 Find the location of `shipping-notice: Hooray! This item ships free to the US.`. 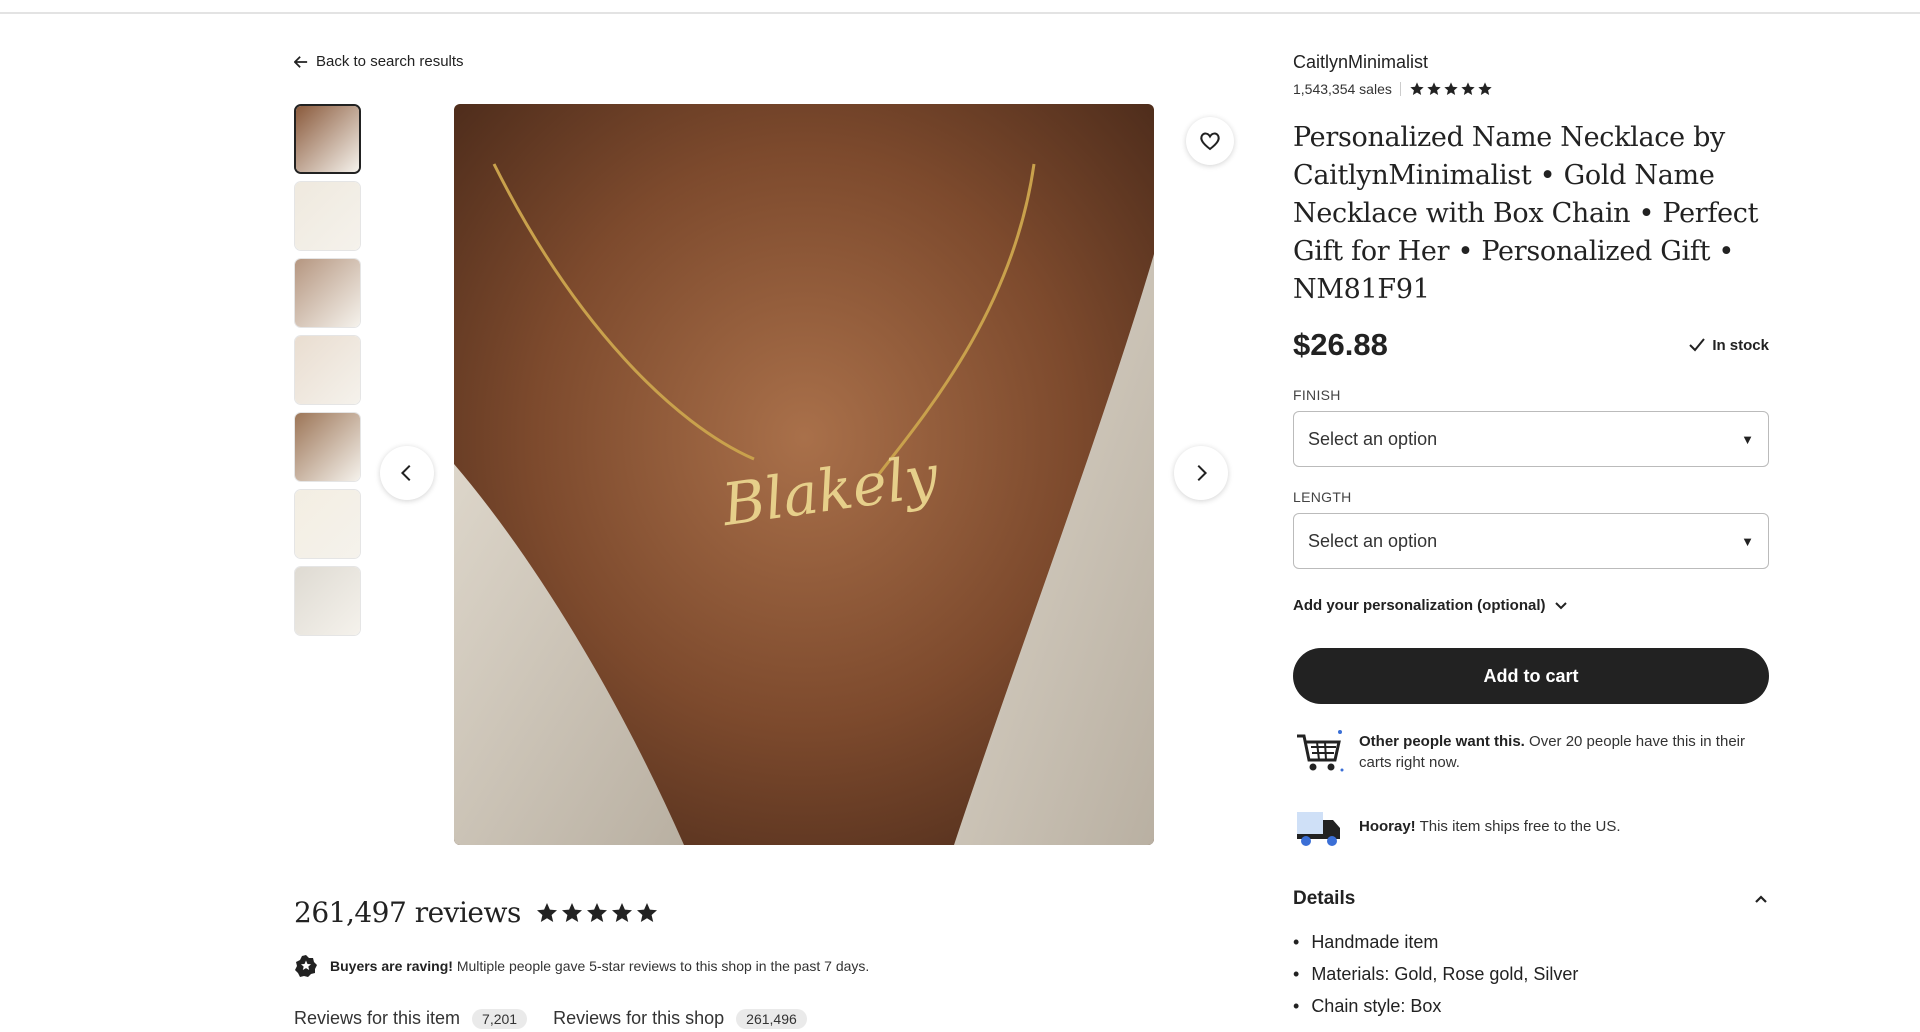

shipping-notice: Hooray! This item ships free to the US. is located at coordinates (1531, 826).